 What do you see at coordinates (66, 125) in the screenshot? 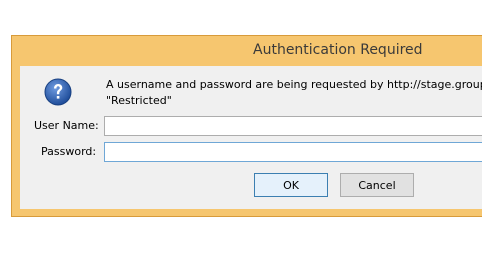
I see `username-label: User Name:` at bounding box center [66, 125].